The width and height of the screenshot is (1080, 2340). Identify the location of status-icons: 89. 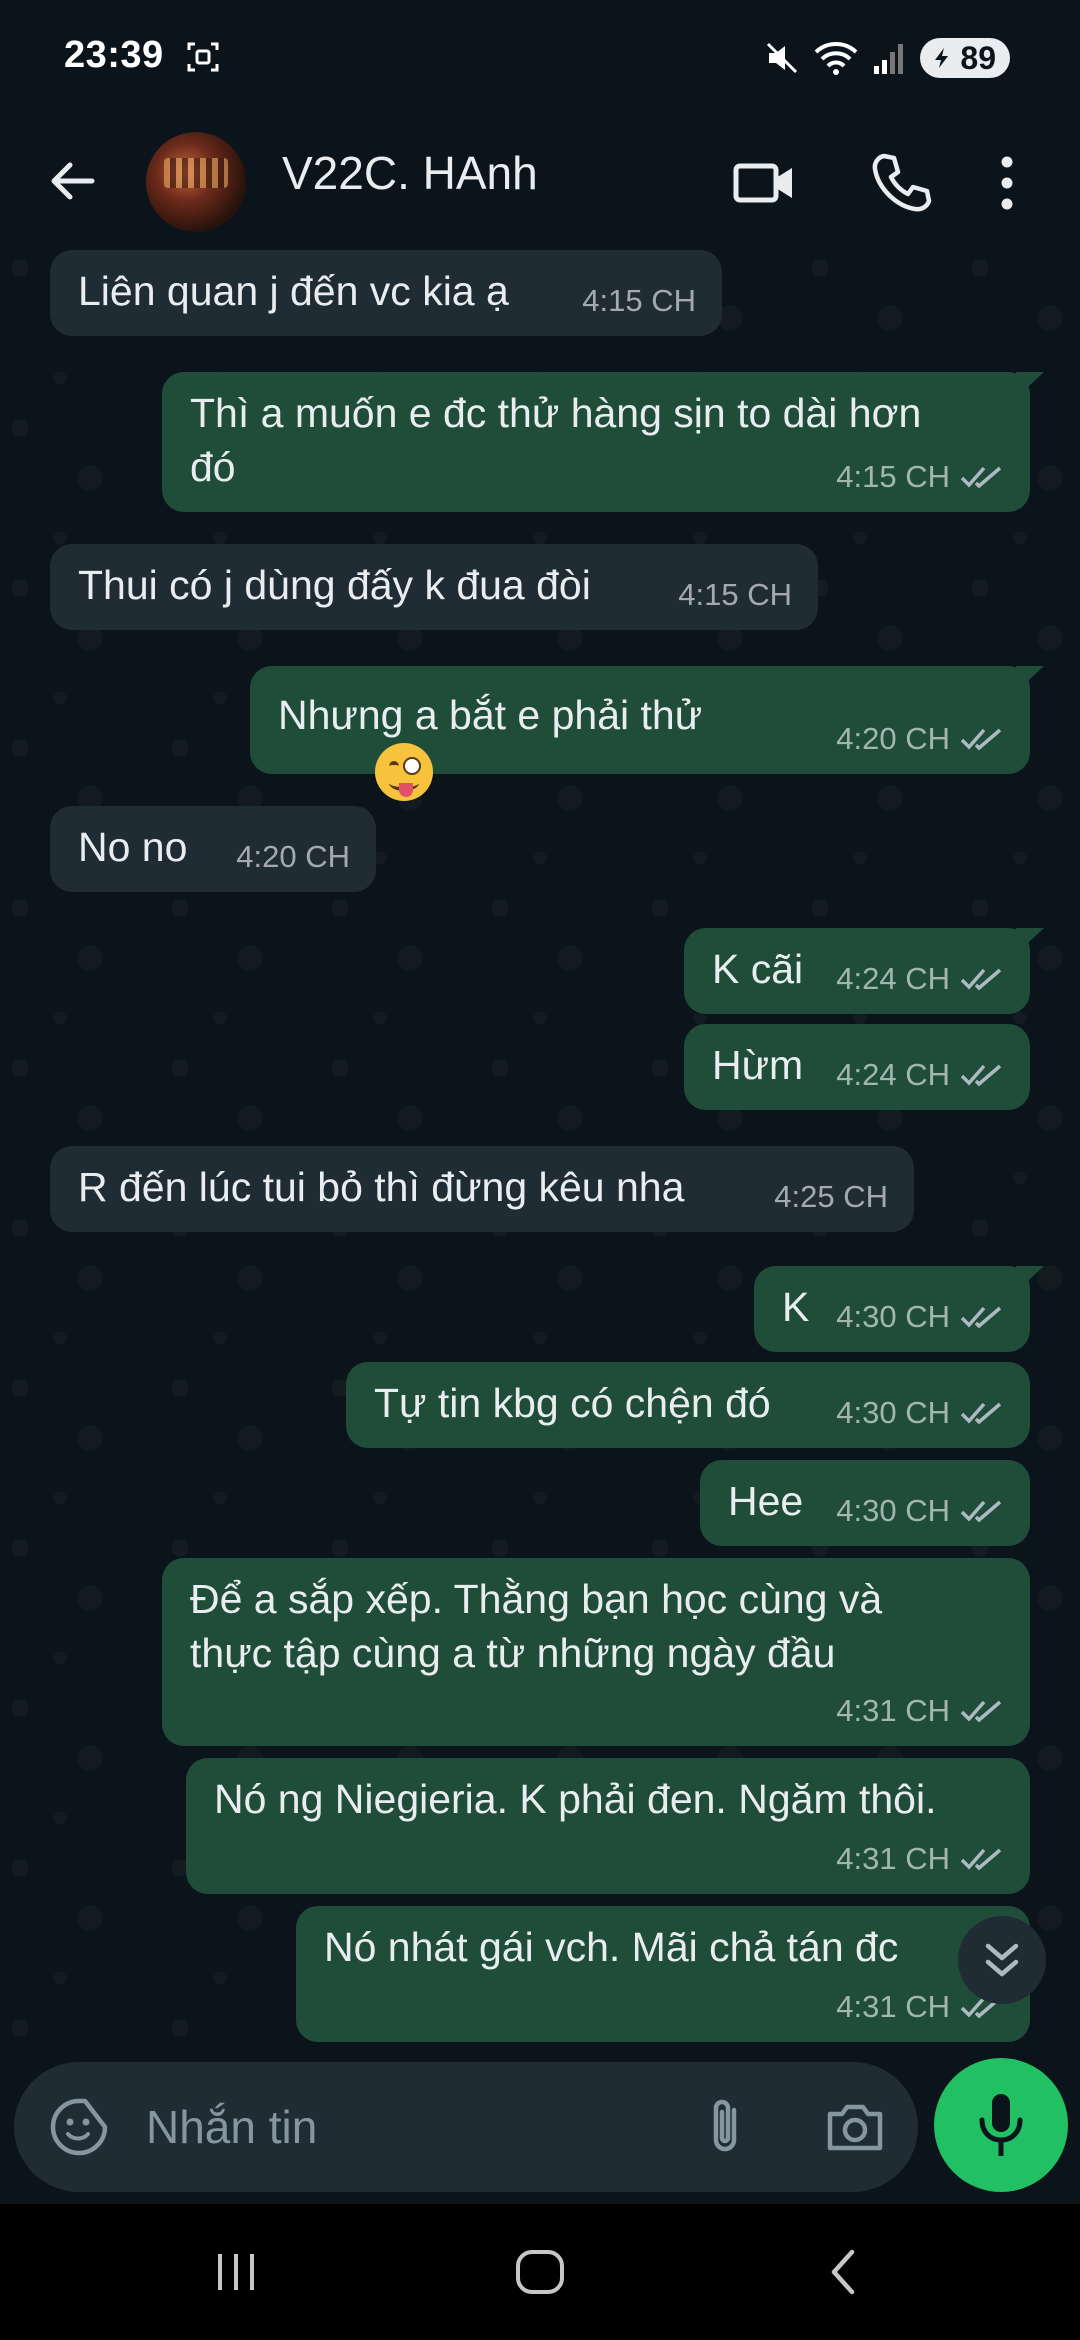
(887, 58).